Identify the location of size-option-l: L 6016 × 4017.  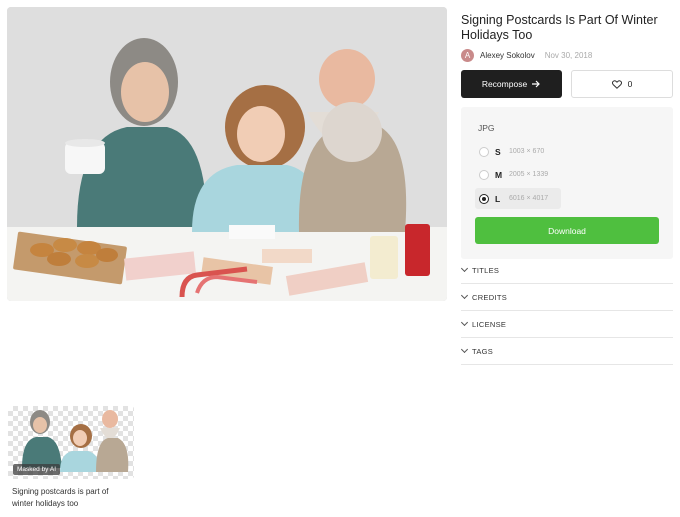
(518, 198).